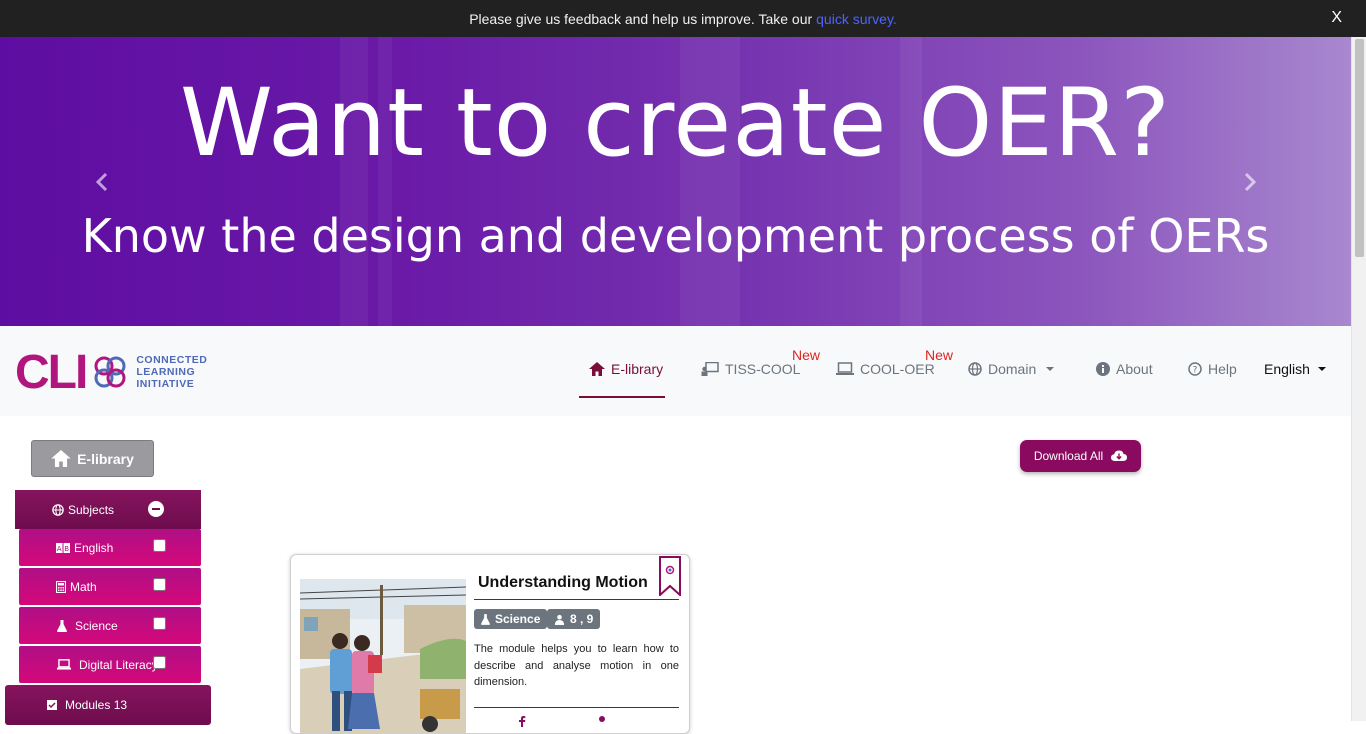 The width and height of the screenshot is (1366, 734). Describe the element at coordinates (1134, 369) in the screenshot. I see `nav-about-label: About` at that location.